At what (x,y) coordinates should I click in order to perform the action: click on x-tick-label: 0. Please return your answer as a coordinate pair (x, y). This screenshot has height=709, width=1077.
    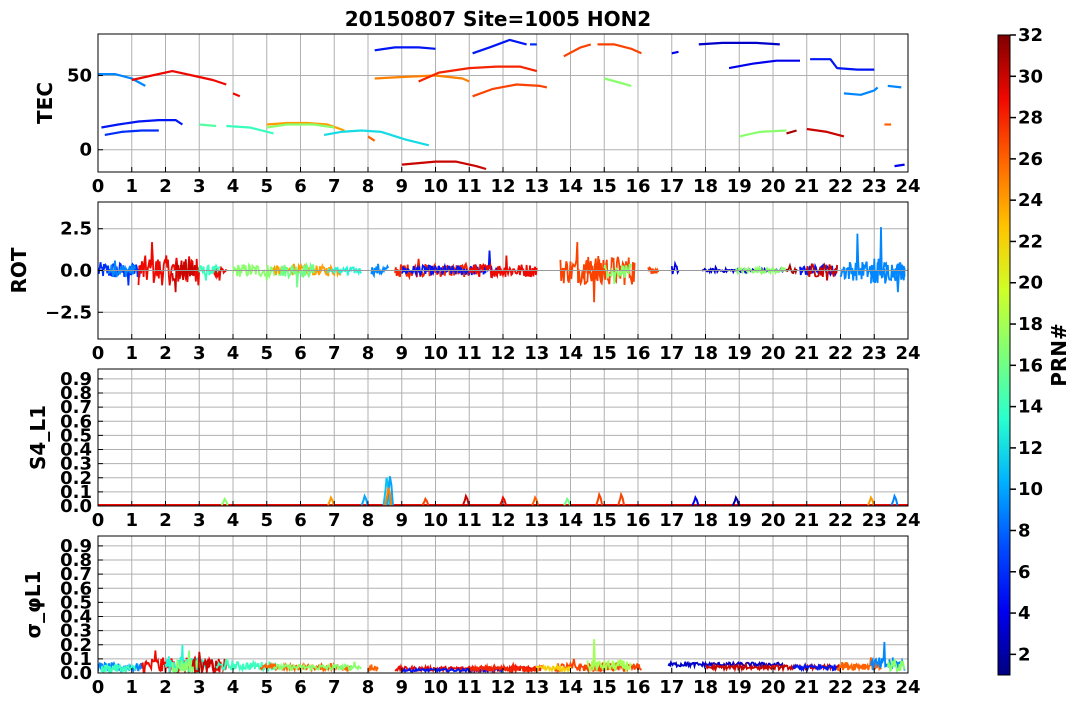
    Looking at the image, I should click on (98, 520).